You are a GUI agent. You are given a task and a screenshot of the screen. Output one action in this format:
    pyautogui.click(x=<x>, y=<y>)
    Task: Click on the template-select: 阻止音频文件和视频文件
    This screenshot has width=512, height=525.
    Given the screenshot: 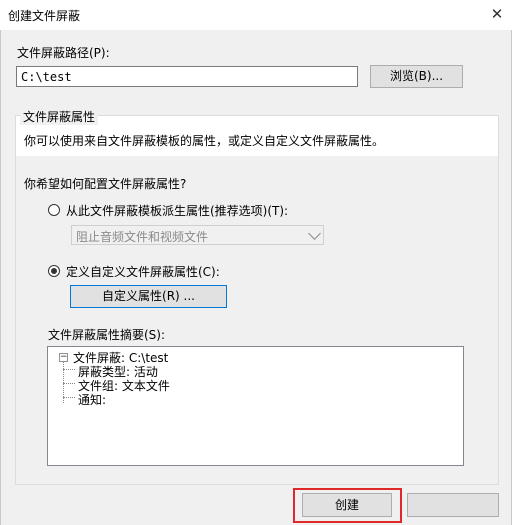 What is the action you would take?
    pyautogui.click(x=197, y=235)
    